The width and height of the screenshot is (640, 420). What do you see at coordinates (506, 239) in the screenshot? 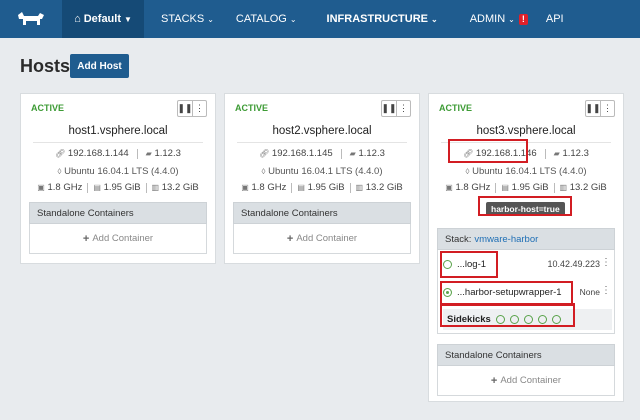
I see `stack-name: vmware-harbor` at bounding box center [506, 239].